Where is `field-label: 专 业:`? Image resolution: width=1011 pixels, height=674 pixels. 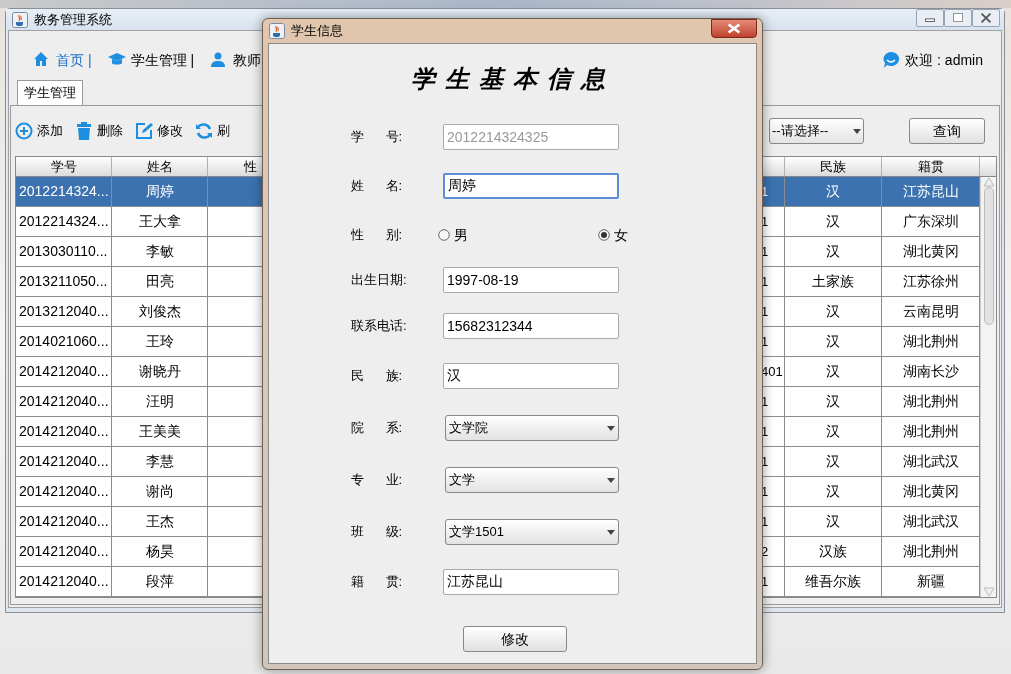
field-label: 专 业: is located at coordinates (377, 480).